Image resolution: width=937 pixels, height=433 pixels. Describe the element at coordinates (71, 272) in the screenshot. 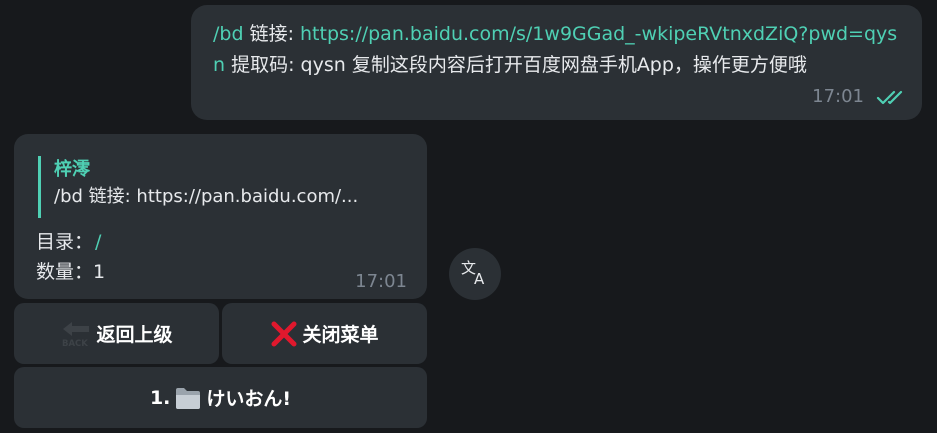

I see `count-line: 数量：1` at that location.